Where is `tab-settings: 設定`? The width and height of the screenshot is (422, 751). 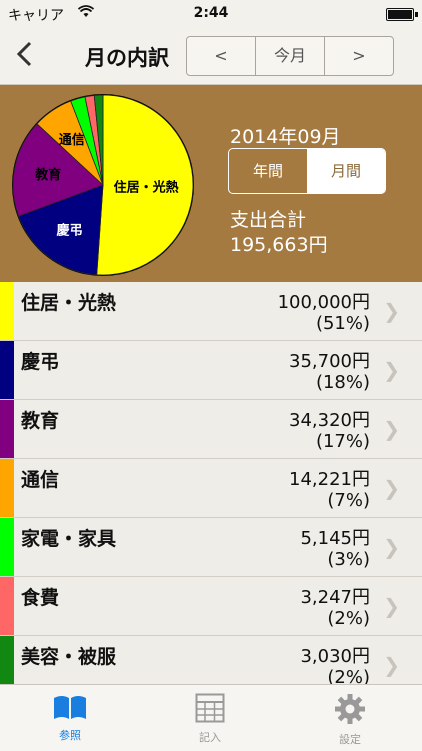 tab-settings: 設定 is located at coordinates (350, 720).